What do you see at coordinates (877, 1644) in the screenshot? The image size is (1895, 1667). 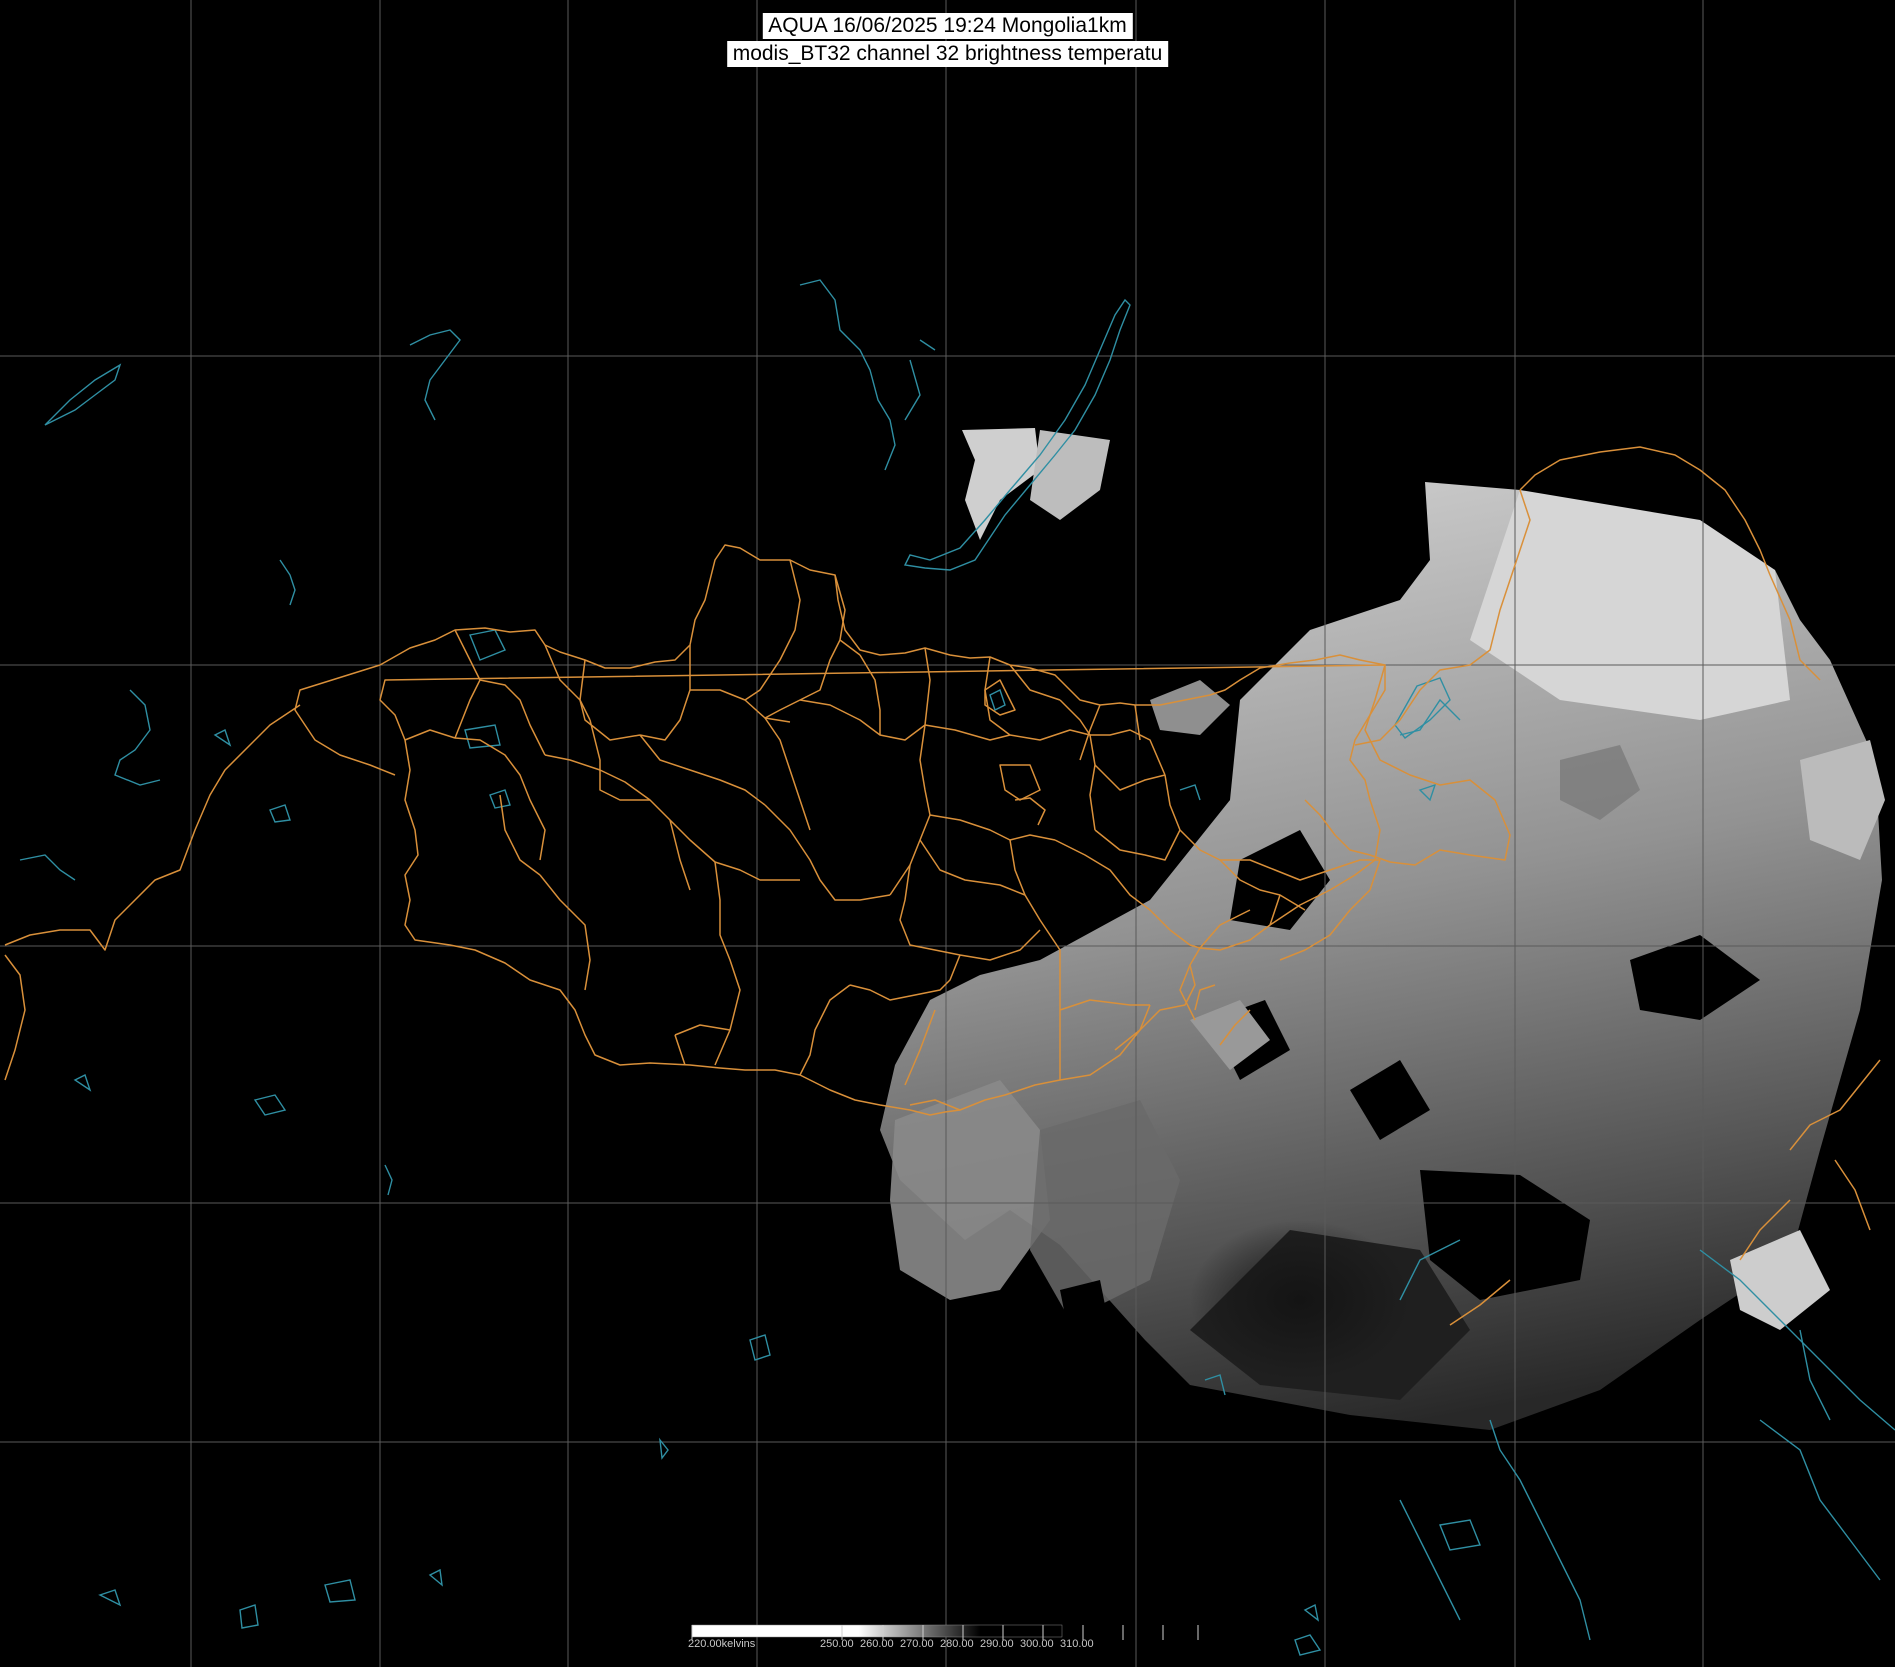 I see `colorbar-tick-label: 260.00` at bounding box center [877, 1644].